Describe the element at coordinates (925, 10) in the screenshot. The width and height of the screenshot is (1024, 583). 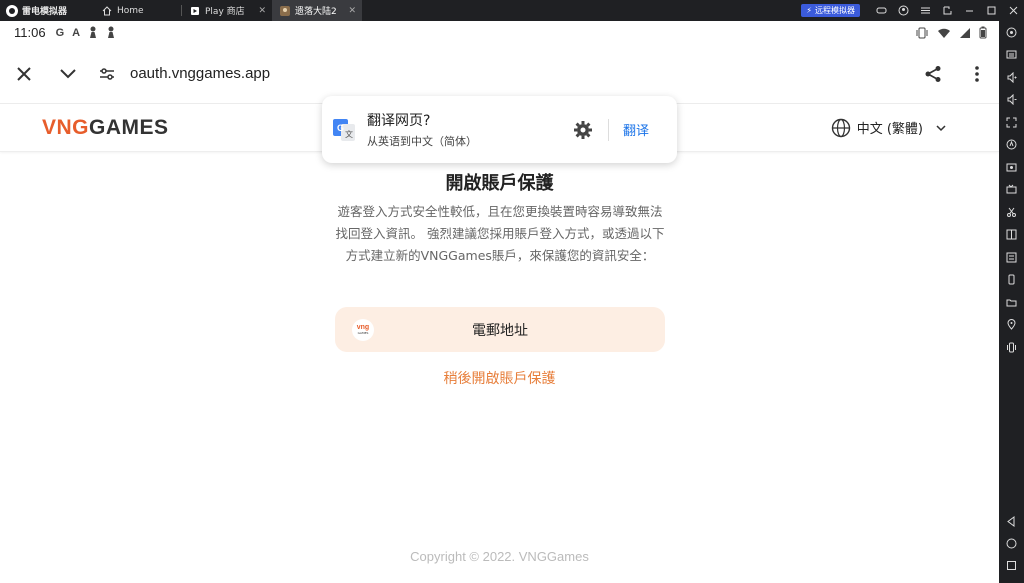
I see `menu-icon` at that location.